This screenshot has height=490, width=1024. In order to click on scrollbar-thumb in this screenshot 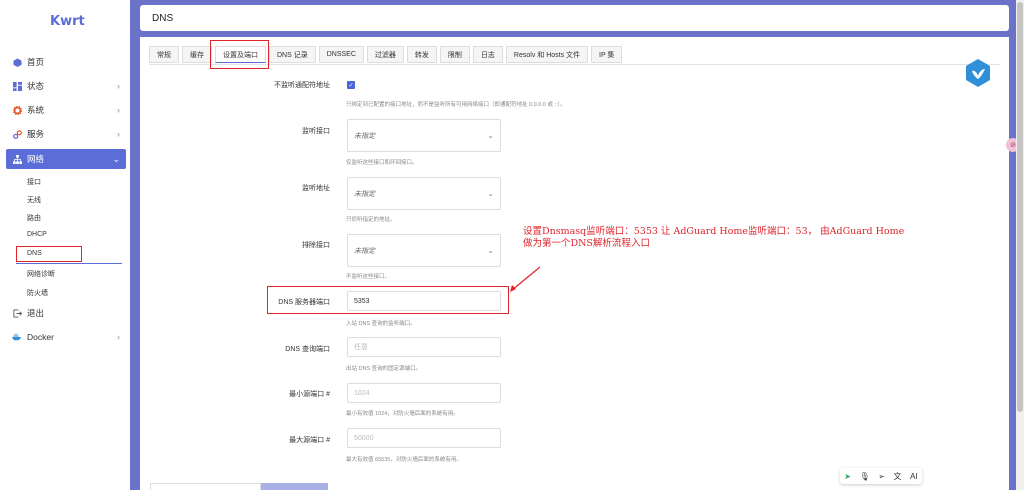, I will do `click(1020, 207)`.